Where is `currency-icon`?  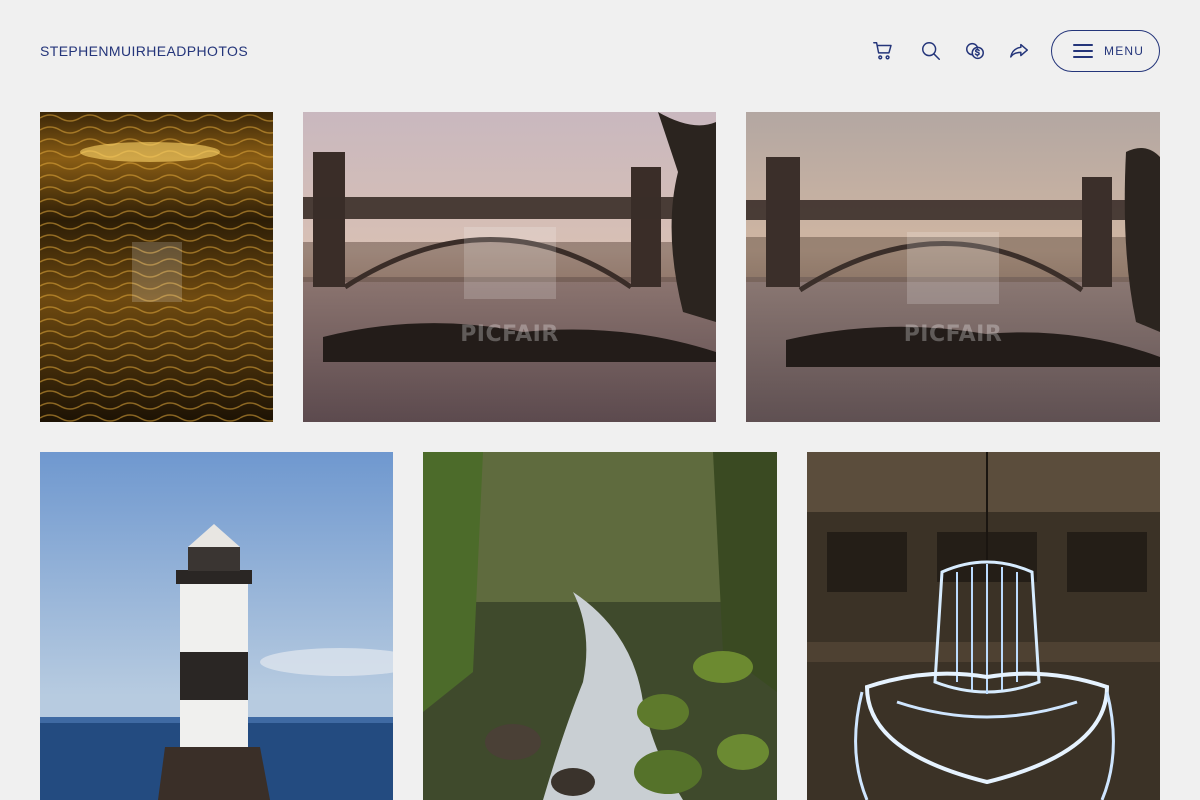 currency-icon is located at coordinates (975, 51).